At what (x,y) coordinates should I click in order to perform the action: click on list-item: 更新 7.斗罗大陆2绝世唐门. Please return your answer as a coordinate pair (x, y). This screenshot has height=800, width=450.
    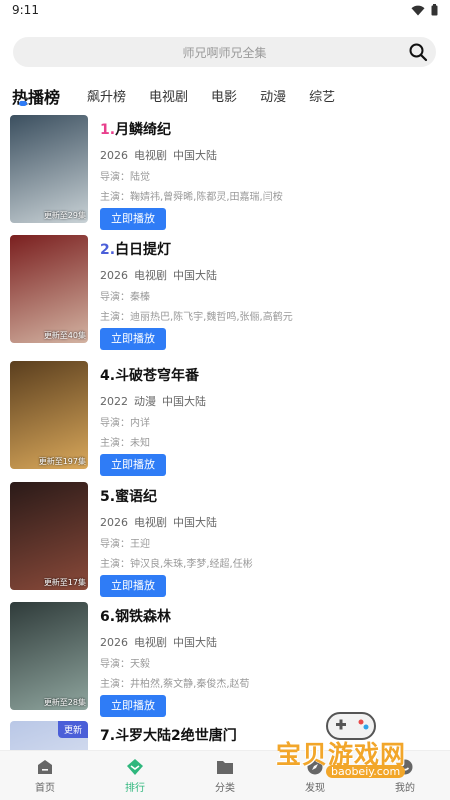
    Looking at the image, I should click on (225, 735).